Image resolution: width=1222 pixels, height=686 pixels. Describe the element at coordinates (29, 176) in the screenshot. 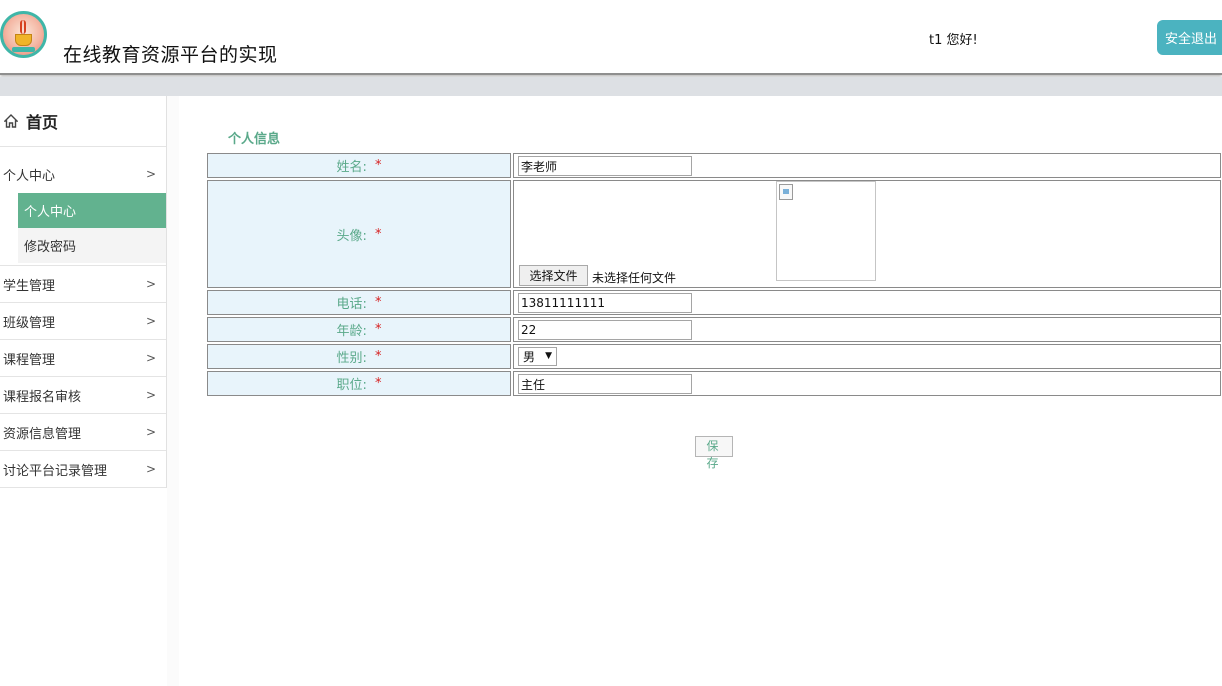

I see `sidebar-item-label: 个人中心` at that location.